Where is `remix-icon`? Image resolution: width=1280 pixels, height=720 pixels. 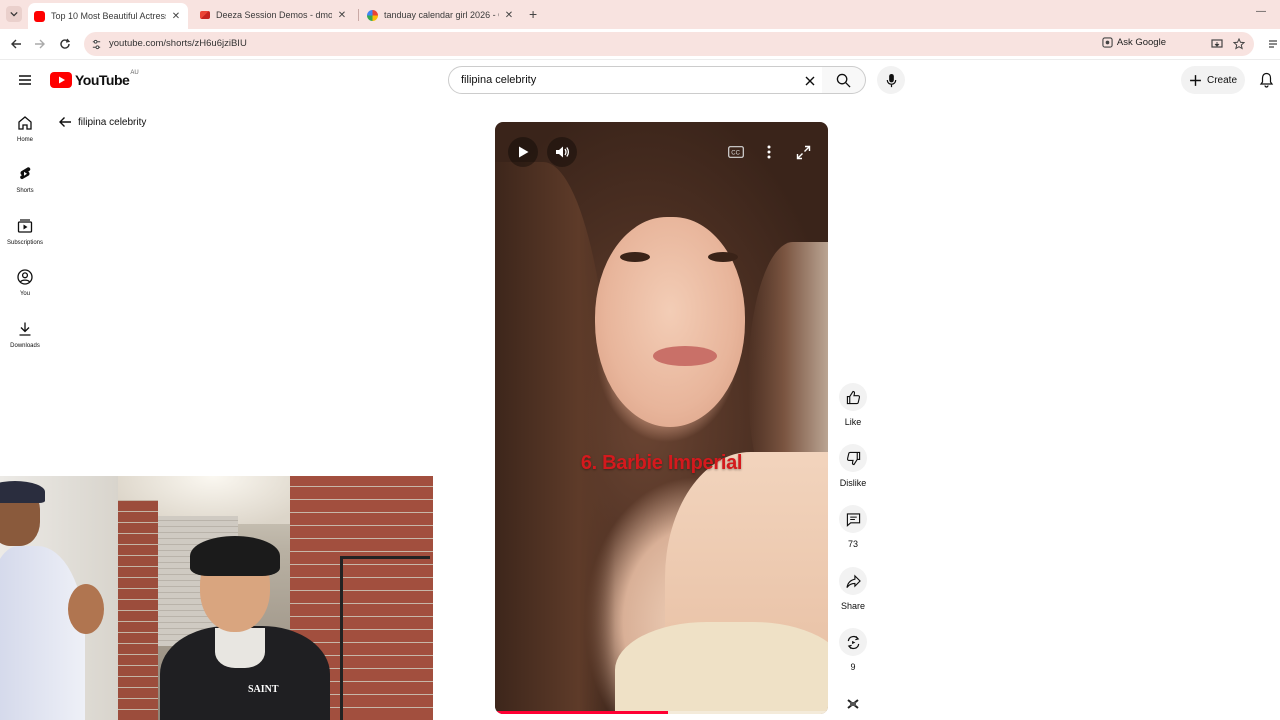 remix-icon is located at coordinates (853, 642).